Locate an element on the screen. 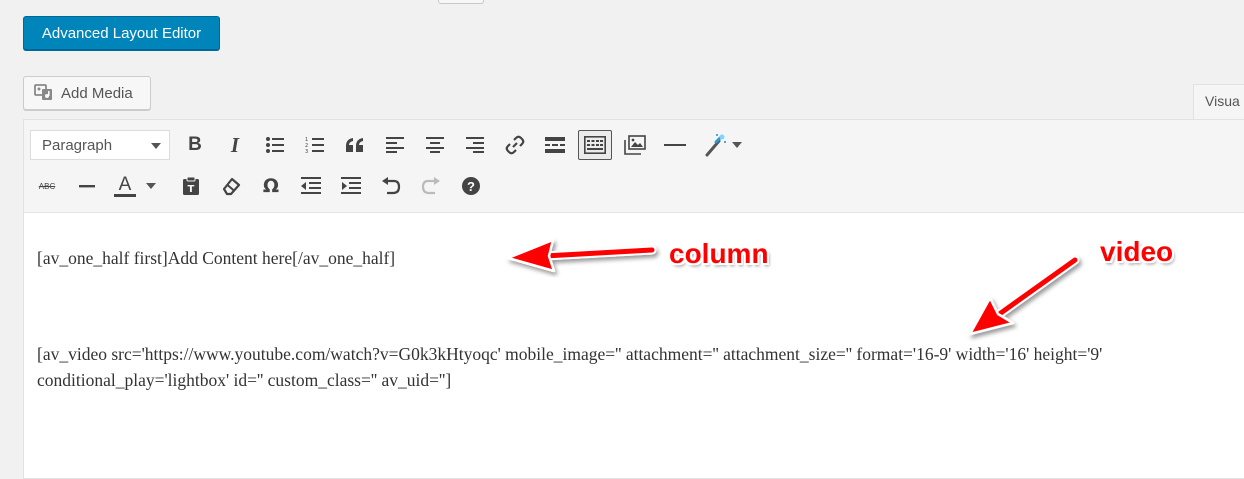 This screenshot has height=479, width=1244. undo-button is located at coordinates (391, 186).